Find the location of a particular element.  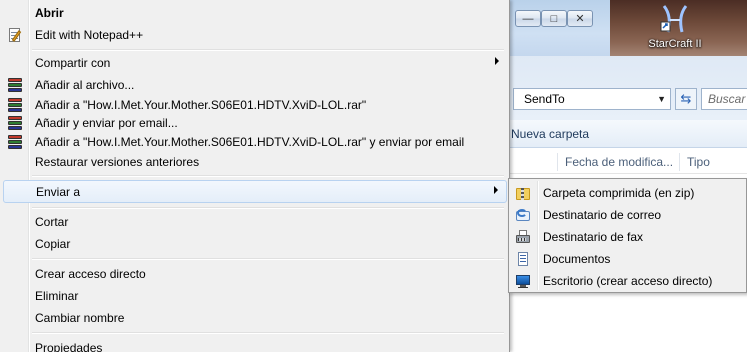

send-to-documents: Documentos is located at coordinates (627, 259).